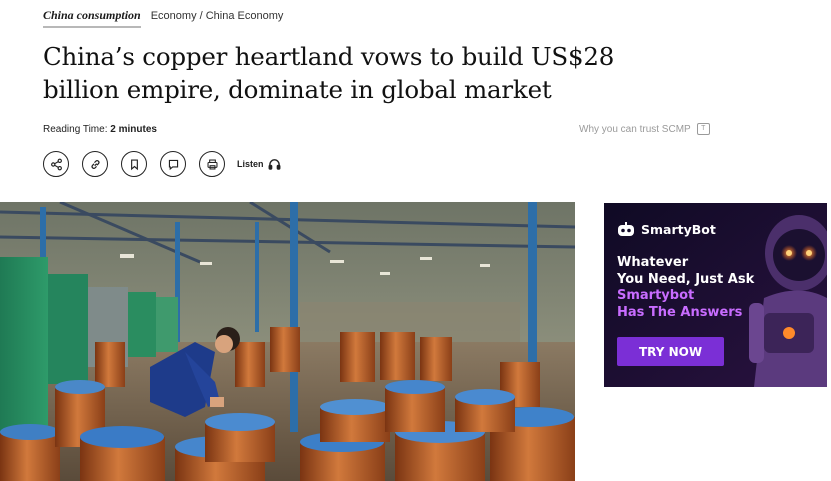 The width and height of the screenshot is (831, 481). I want to click on share-icon, so click(56, 164).